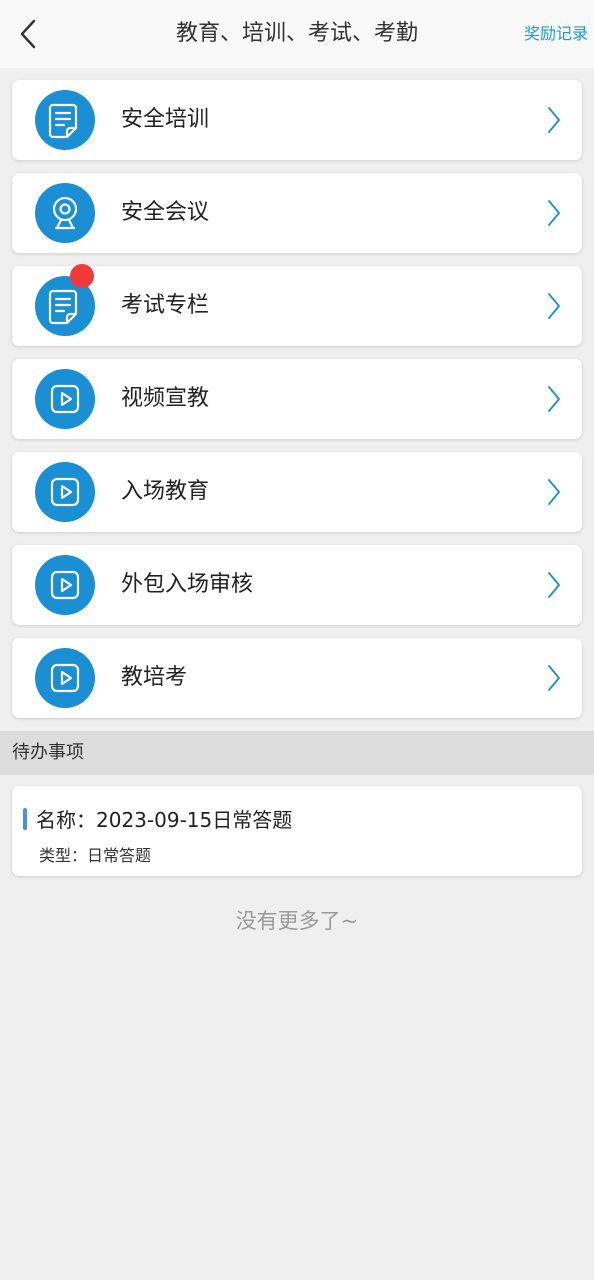  Describe the element at coordinates (119, 855) in the screenshot. I see `todo-type-value: 日常答题` at that location.